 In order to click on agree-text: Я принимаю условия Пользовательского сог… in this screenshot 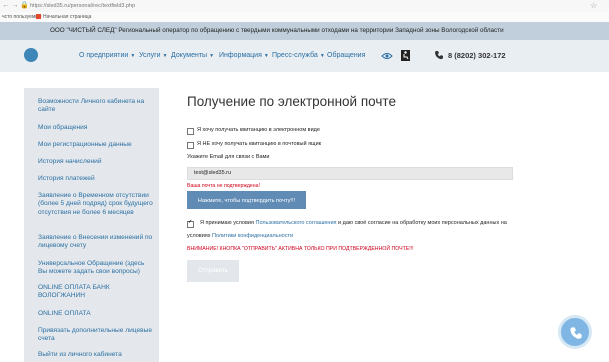, I will do `click(353, 223)`.